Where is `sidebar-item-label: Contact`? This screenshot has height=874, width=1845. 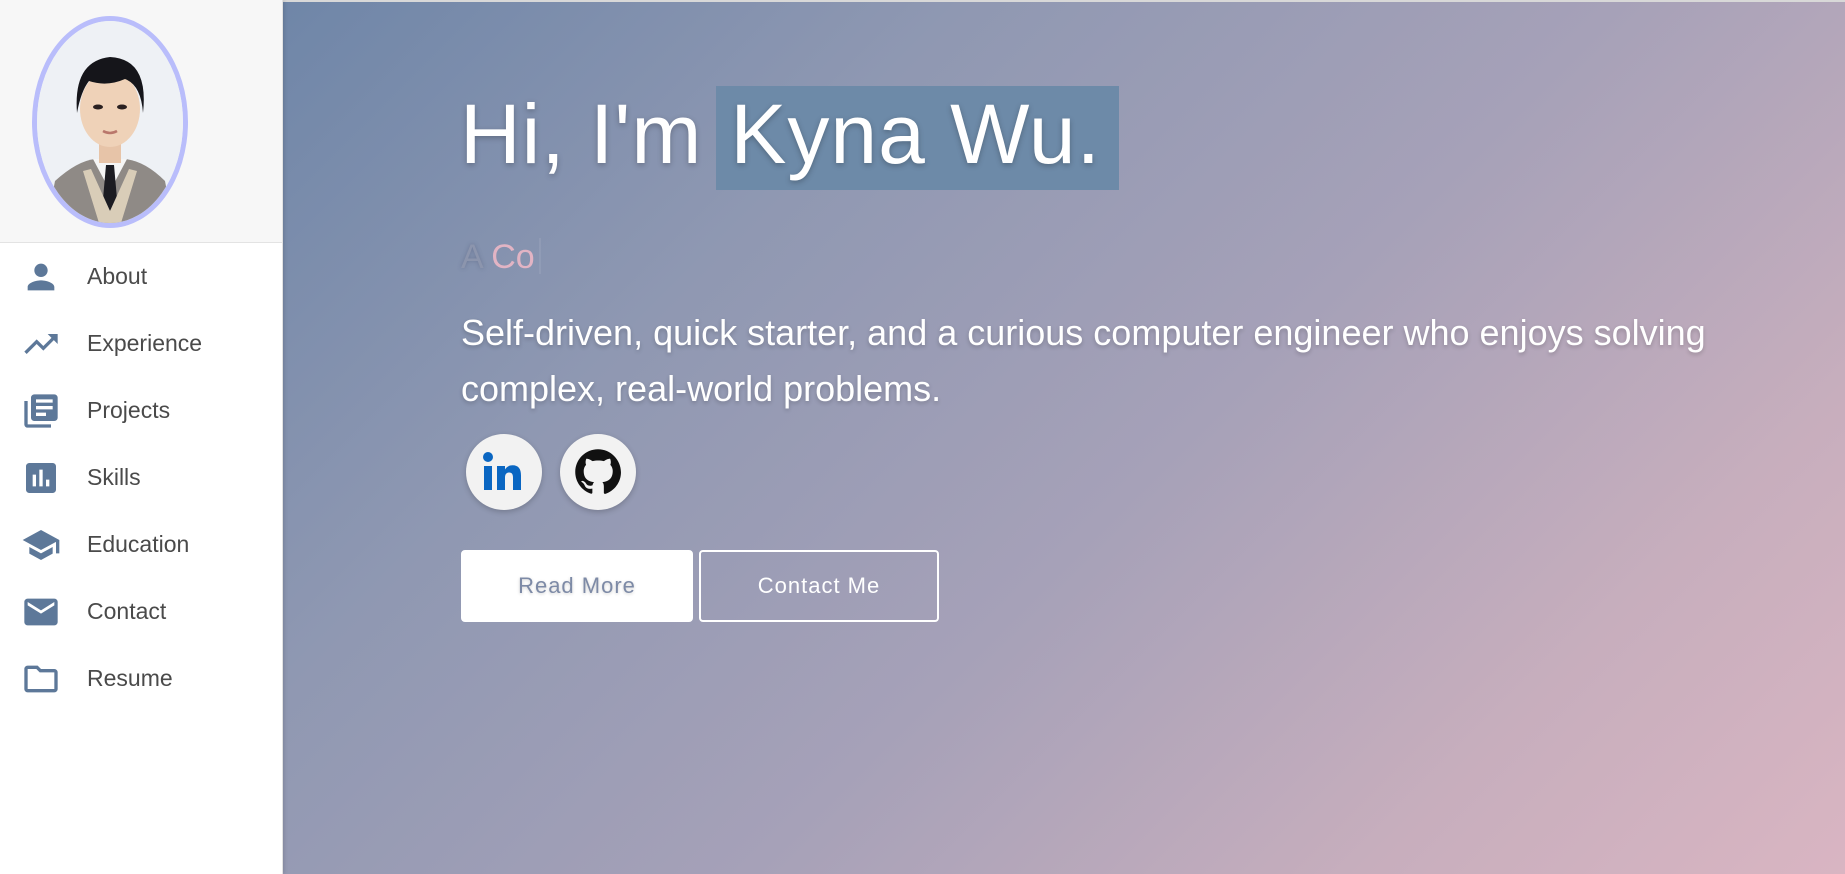
sidebar-item-label: Contact is located at coordinates (127, 611).